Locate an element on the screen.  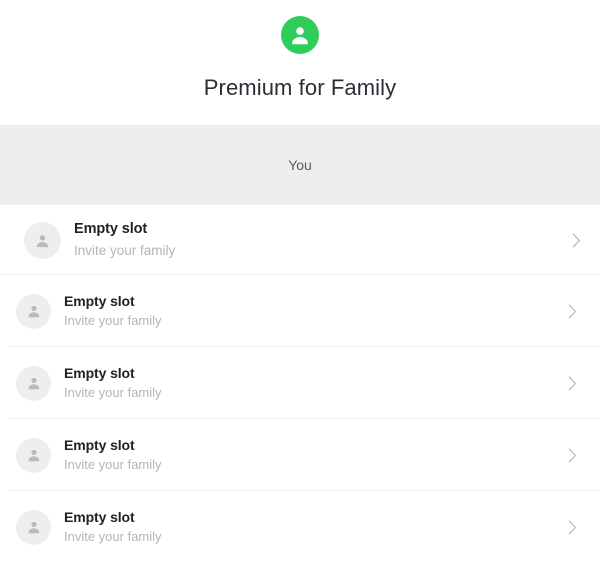
person-circle-icon is located at coordinates (300, 35).